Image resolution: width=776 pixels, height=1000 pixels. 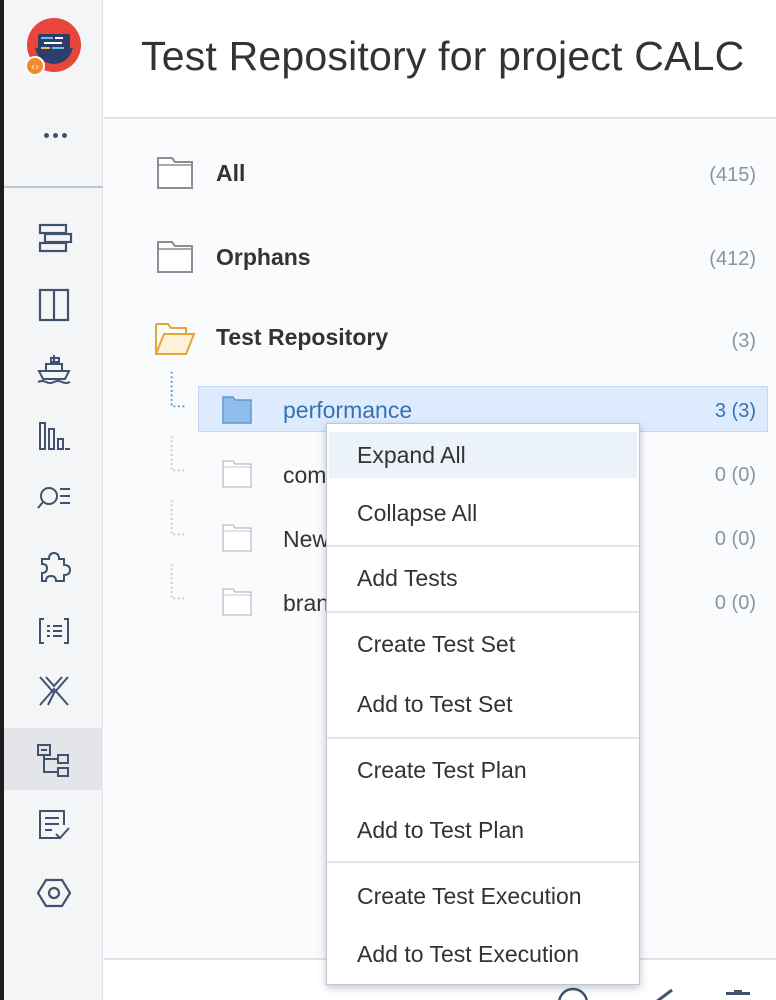 I want to click on sidebar-divider, so click(x=53, y=187).